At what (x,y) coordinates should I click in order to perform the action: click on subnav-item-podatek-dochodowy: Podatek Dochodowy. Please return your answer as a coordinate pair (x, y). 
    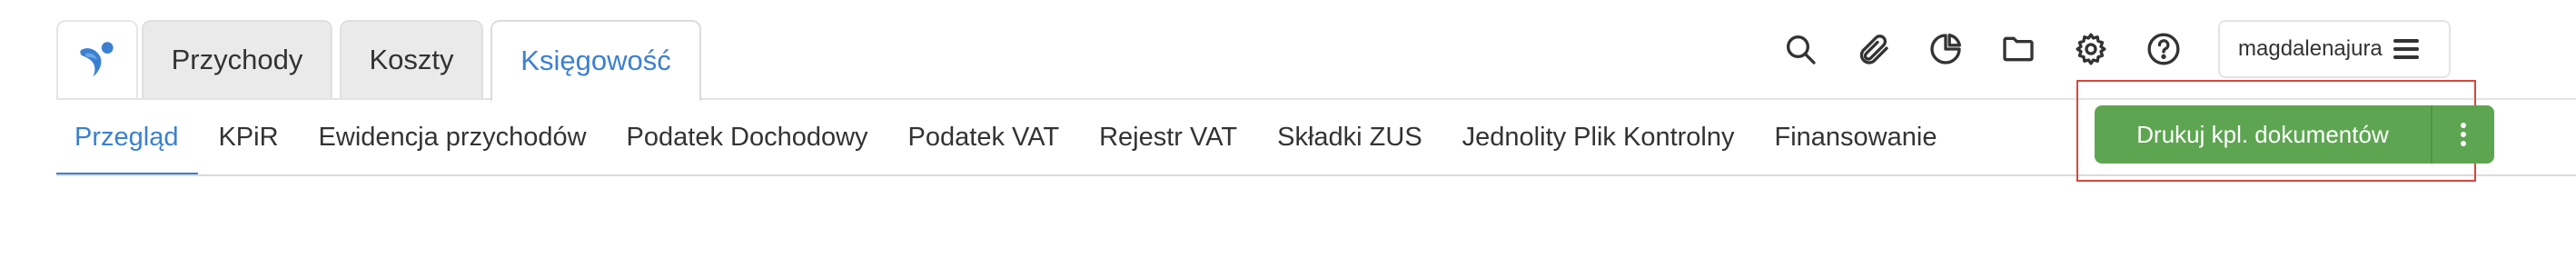
    Looking at the image, I should click on (747, 137).